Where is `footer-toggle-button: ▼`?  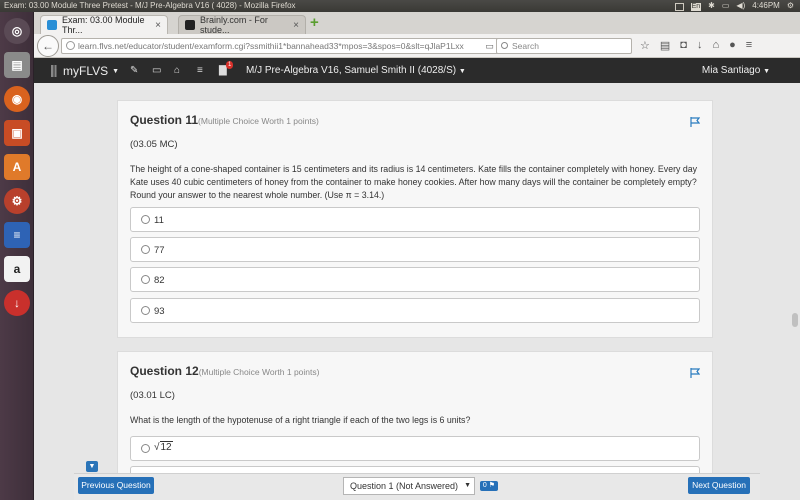 footer-toggle-button: ▼ is located at coordinates (92, 466).